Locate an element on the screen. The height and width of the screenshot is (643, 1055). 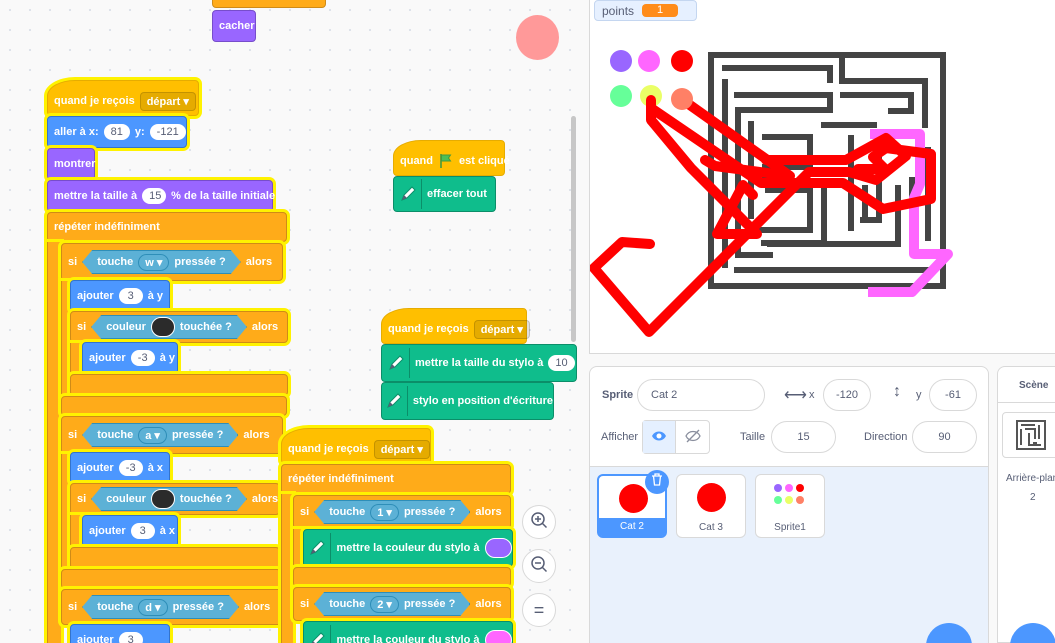
sprite-tile-sprite1: Sprite1 is located at coordinates (790, 506).